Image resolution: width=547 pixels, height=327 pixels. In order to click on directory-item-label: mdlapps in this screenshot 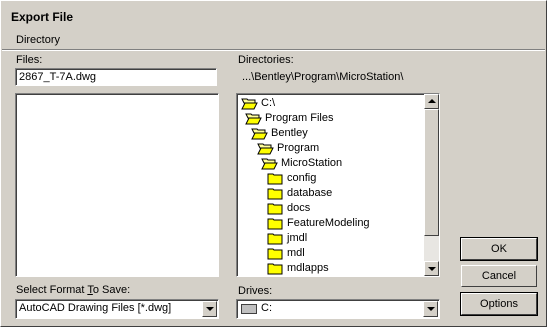, I will do `click(308, 268)`.